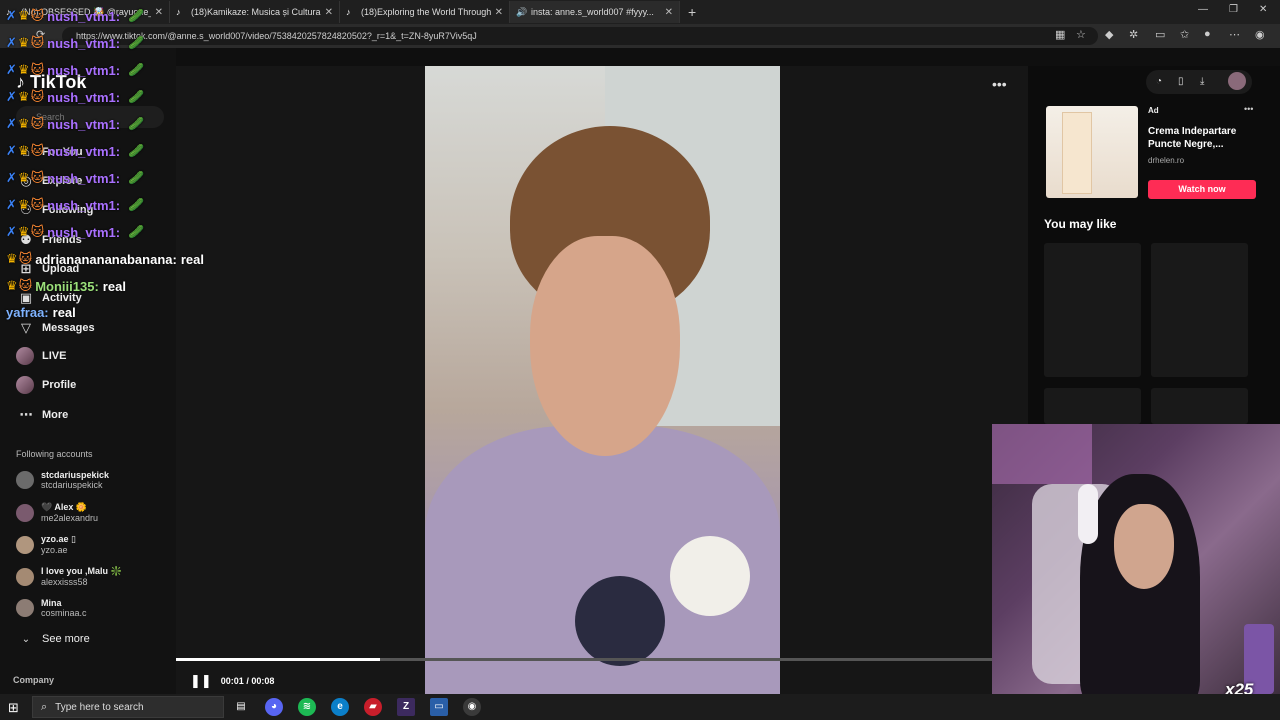  Describe the element at coordinates (307, 707) in the screenshot. I see `spotify-icon: ≋` at that location.